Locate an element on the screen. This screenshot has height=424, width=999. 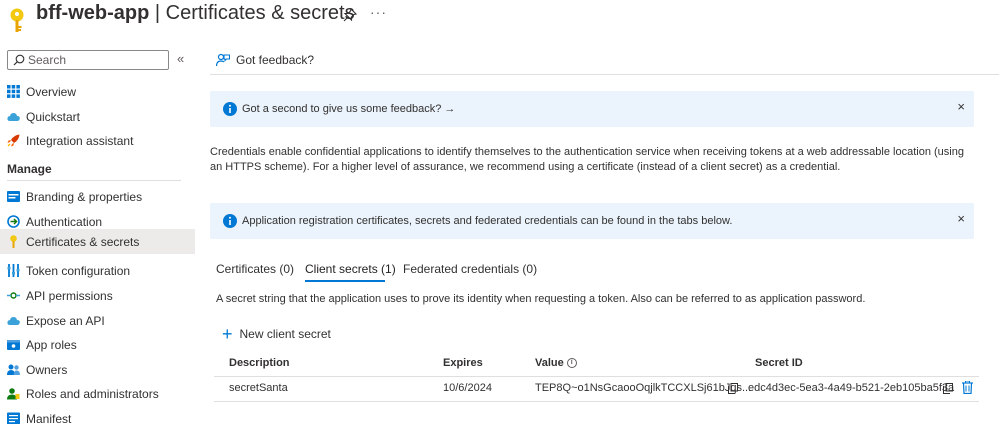
column-expires: Expires is located at coordinates (463, 363).